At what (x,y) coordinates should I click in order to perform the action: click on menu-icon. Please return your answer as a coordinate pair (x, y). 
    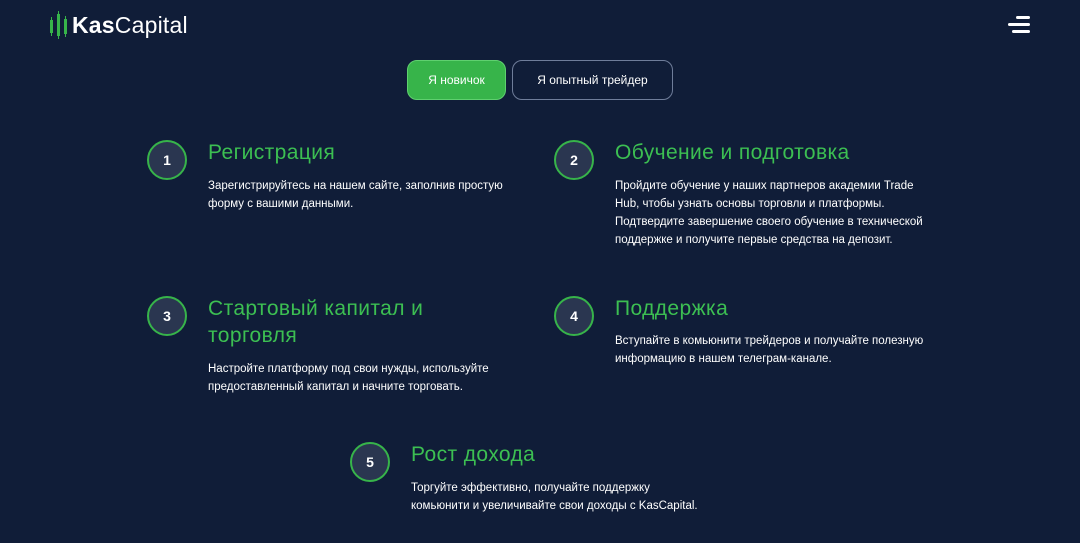
    Looking at the image, I should click on (1023, 17).